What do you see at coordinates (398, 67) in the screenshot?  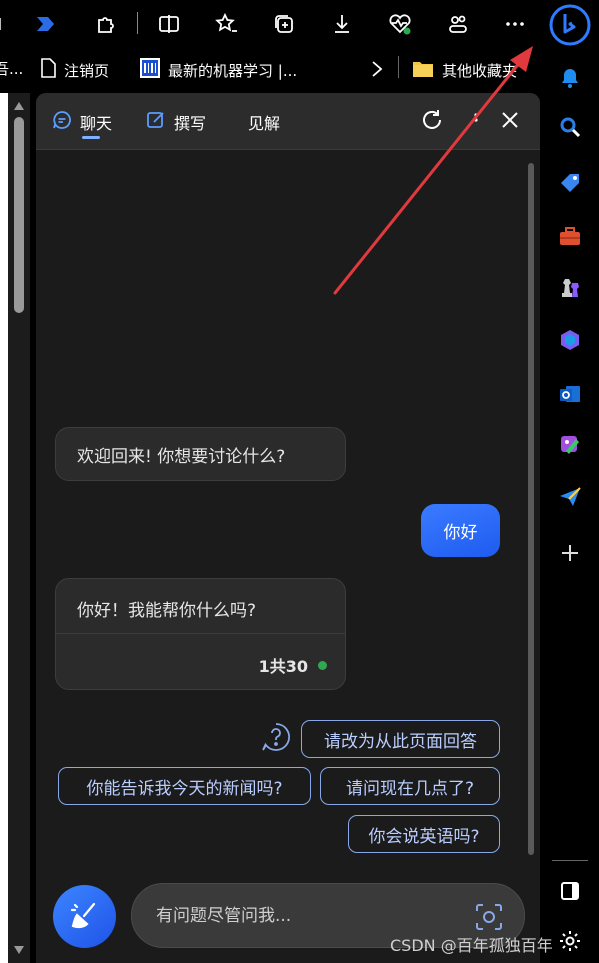 I see `favorites-divider` at bounding box center [398, 67].